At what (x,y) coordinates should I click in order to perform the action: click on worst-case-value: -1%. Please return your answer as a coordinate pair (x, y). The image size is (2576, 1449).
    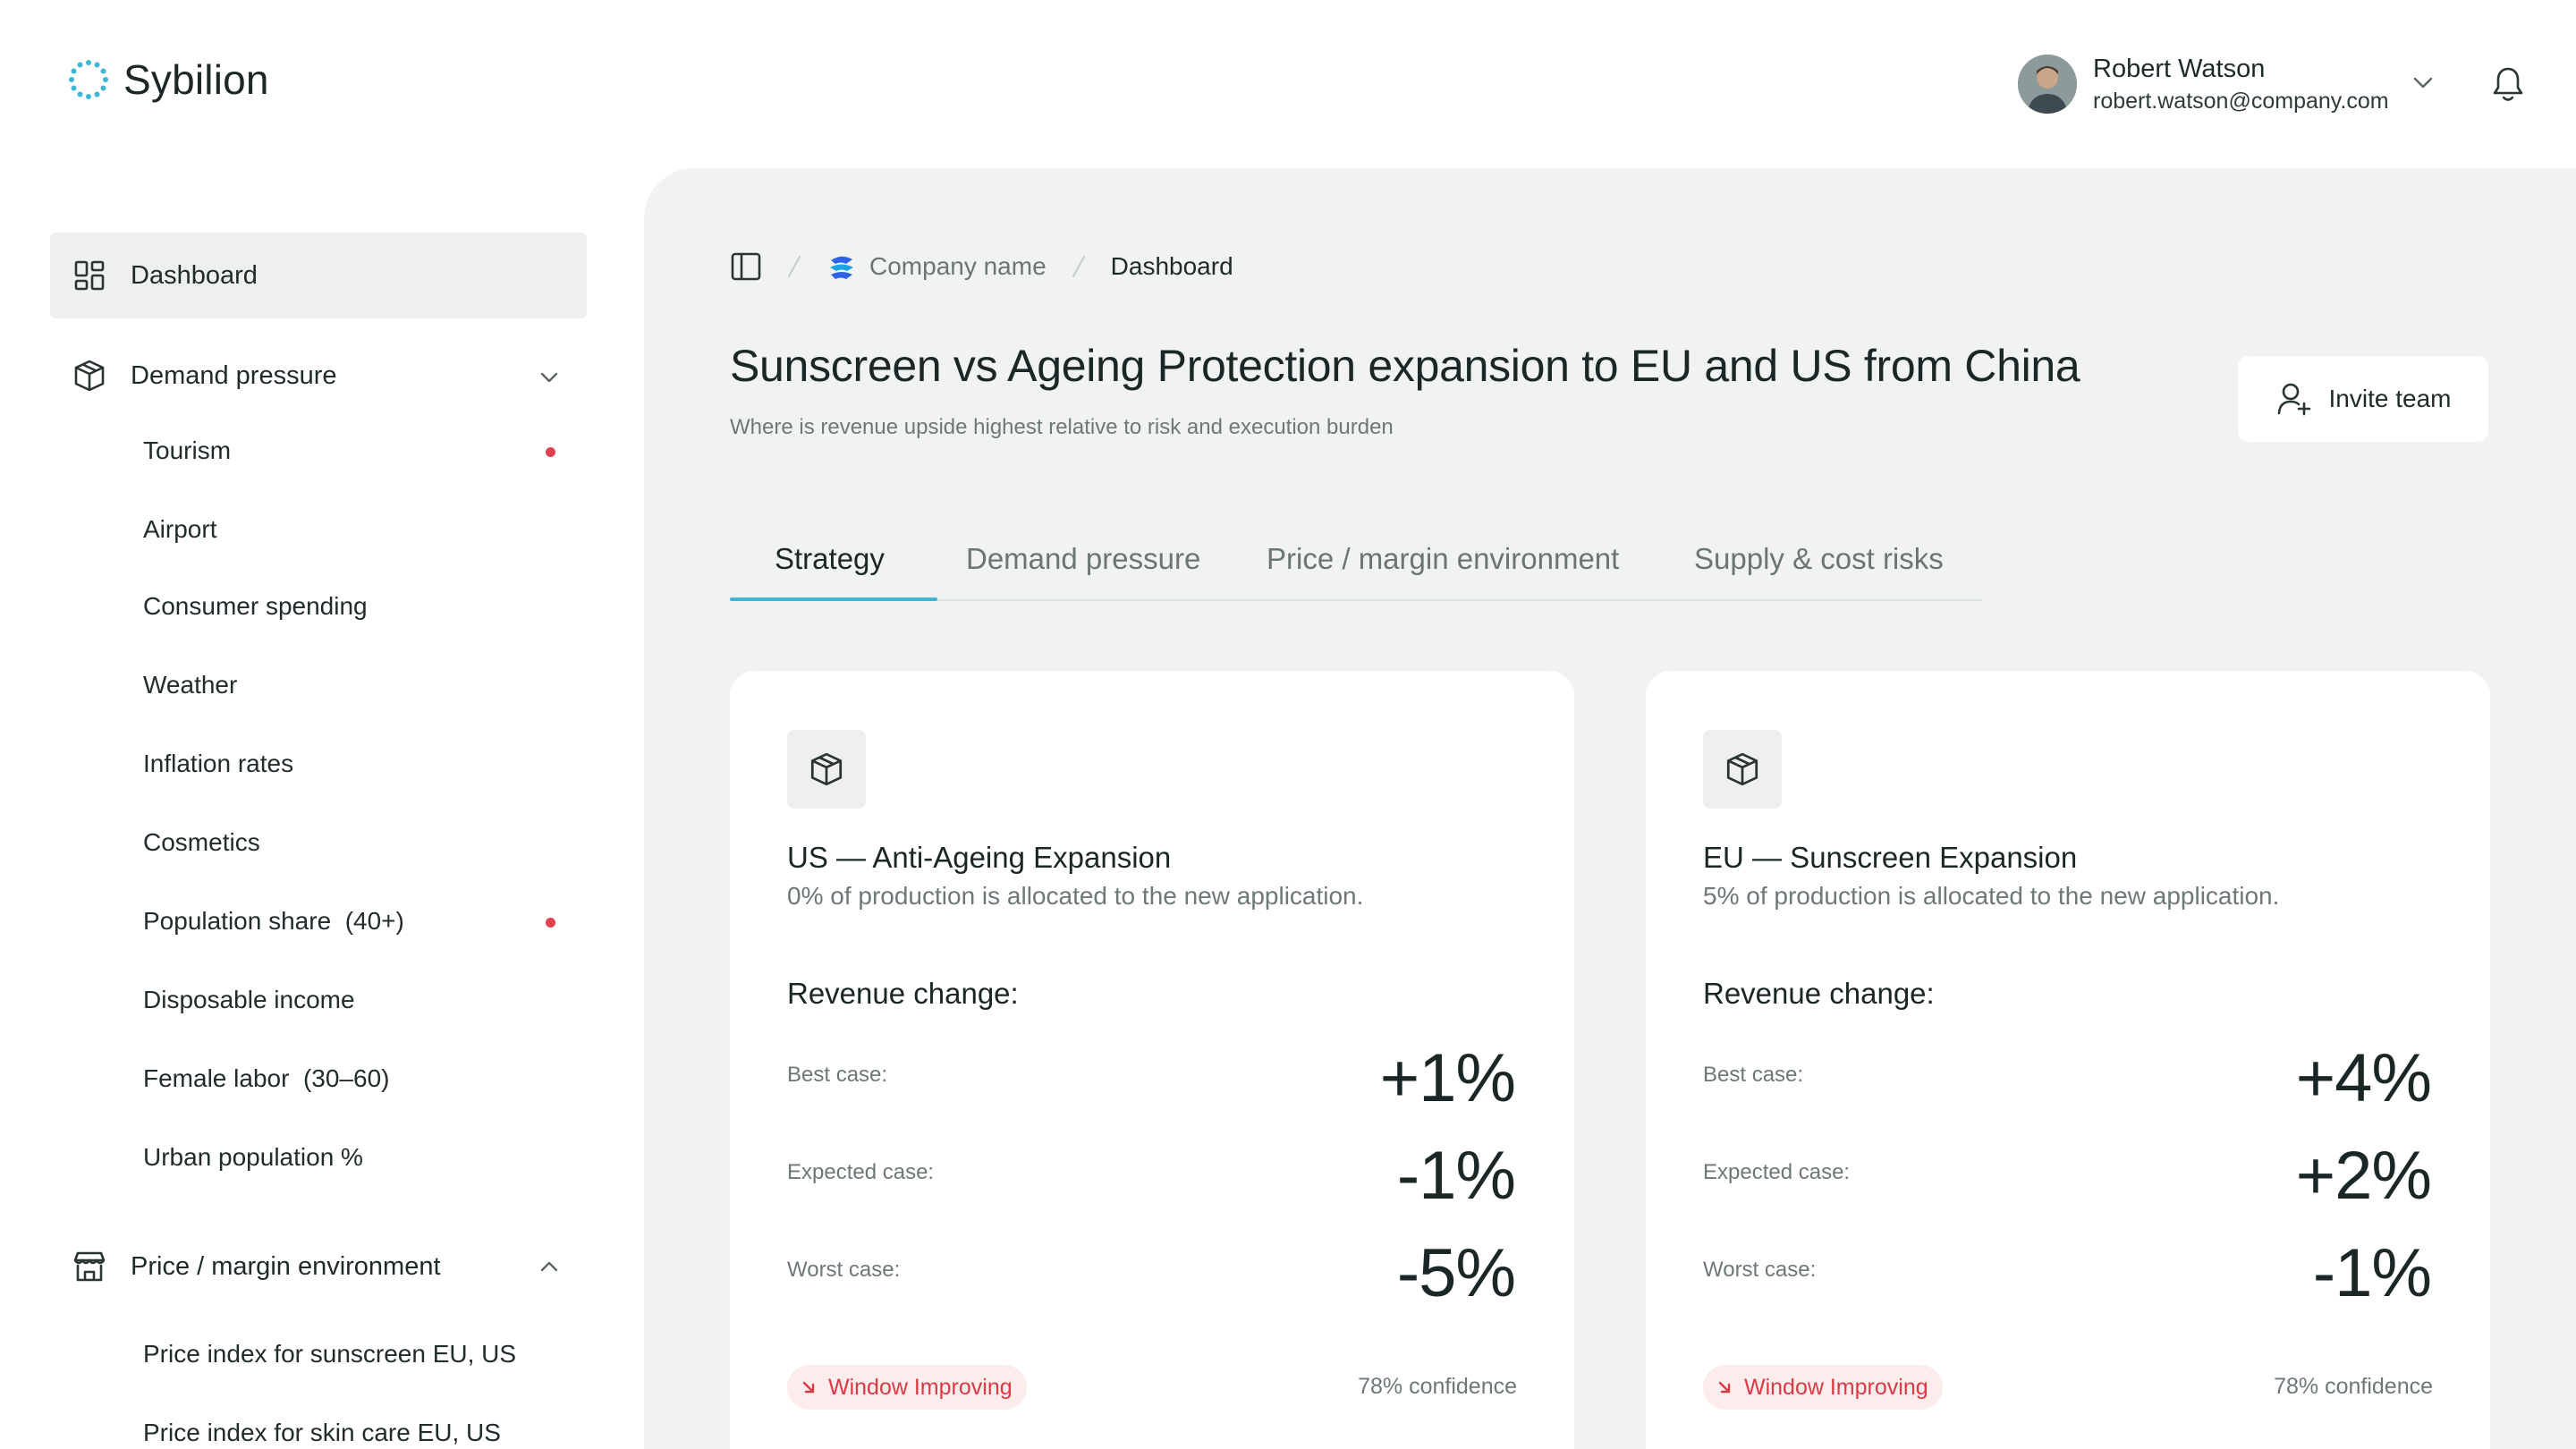
    Looking at the image, I should click on (2372, 1273).